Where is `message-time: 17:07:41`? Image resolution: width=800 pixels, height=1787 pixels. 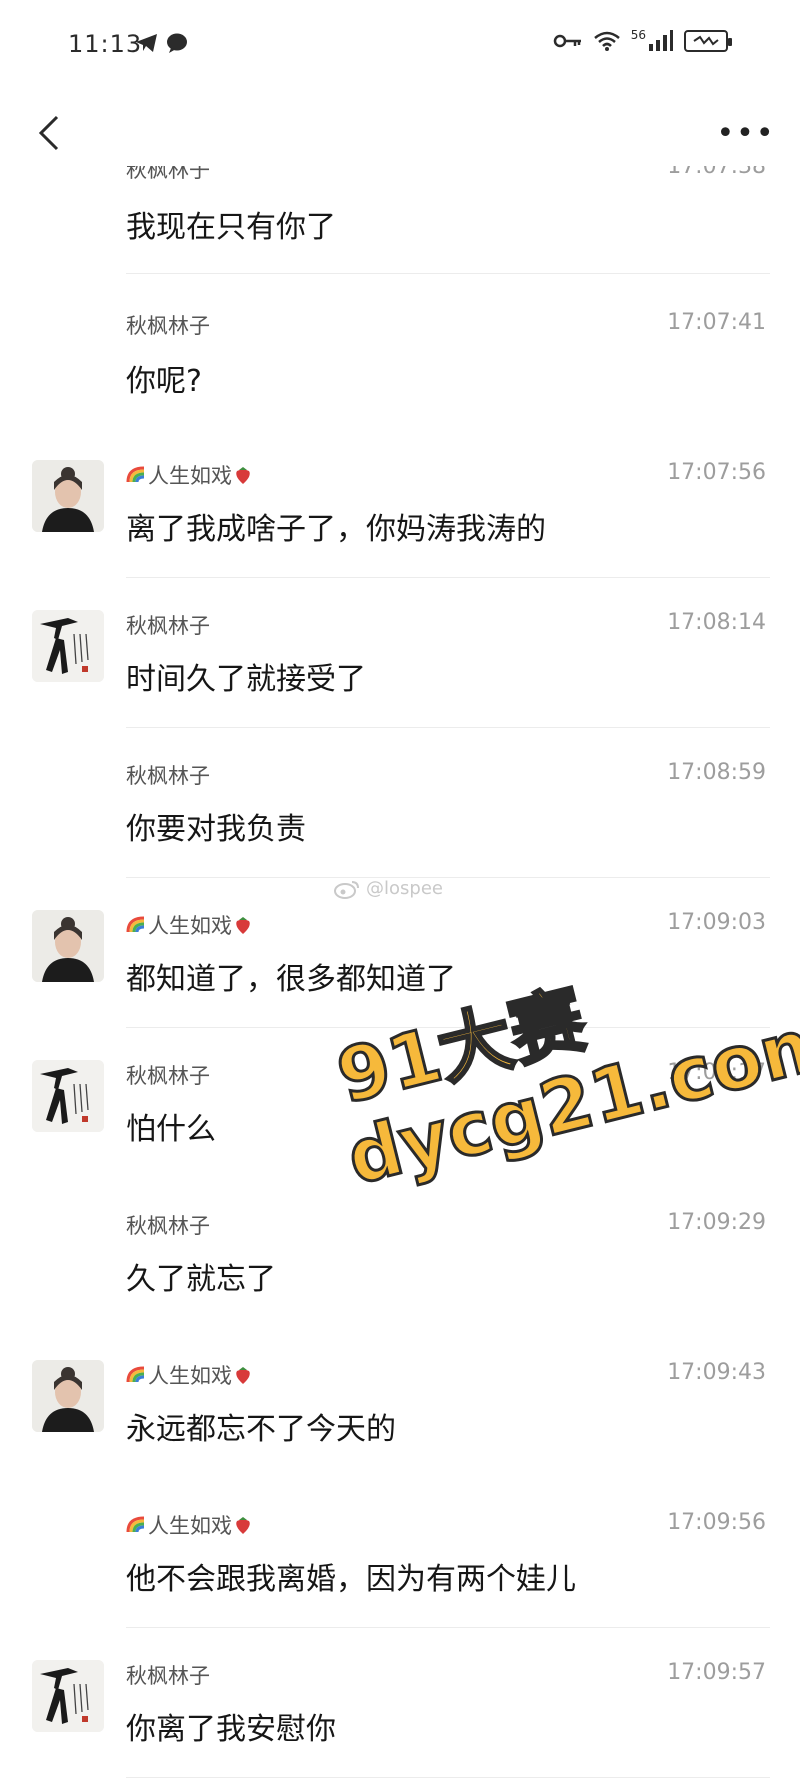
message-time: 17:07:41 is located at coordinates (716, 322).